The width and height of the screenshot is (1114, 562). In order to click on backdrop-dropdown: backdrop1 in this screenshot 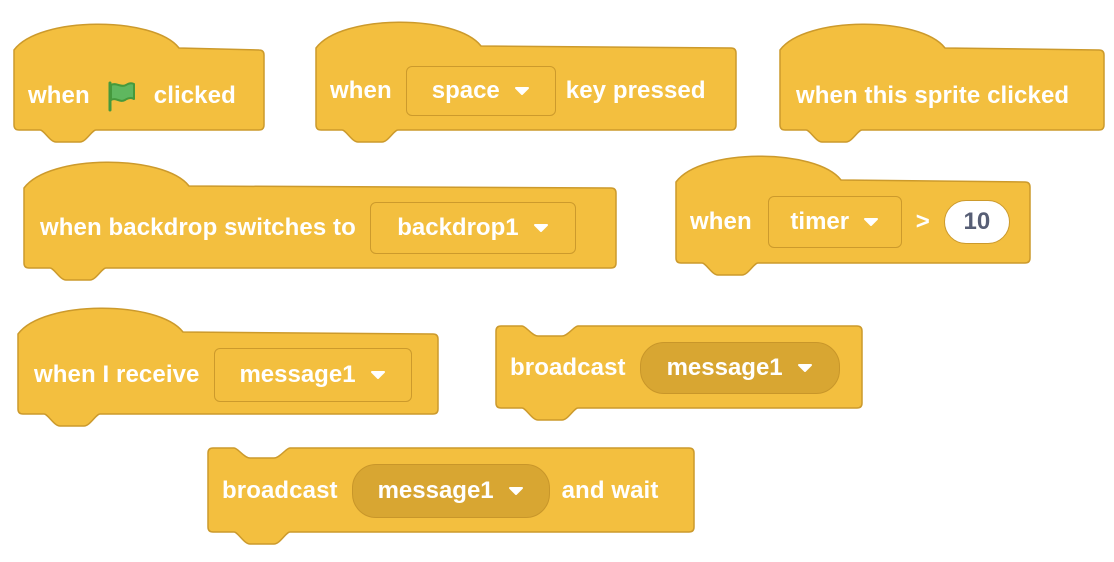, I will do `click(472, 228)`.